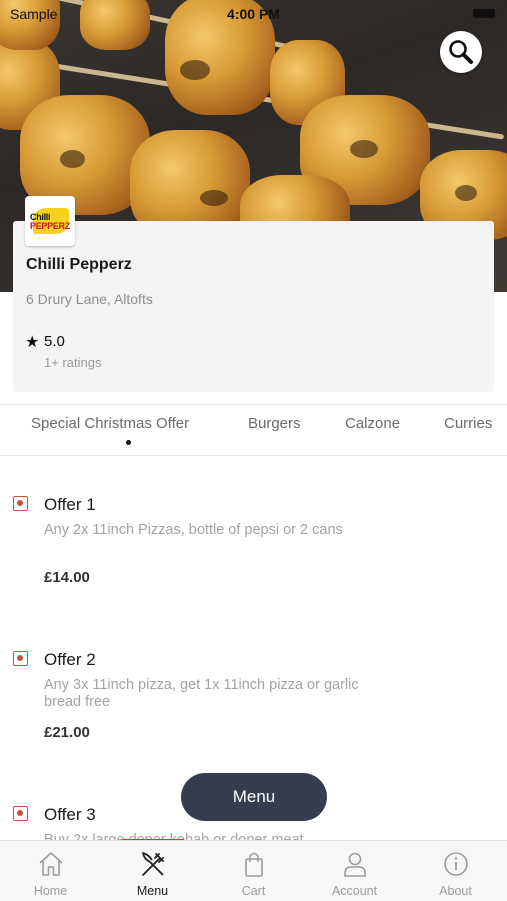 The image size is (507, 901). What do you see at coordinates (73, 362) in the screenshot?
I see `rating-count: 1+ ratings` at bounding box center [73, 362].